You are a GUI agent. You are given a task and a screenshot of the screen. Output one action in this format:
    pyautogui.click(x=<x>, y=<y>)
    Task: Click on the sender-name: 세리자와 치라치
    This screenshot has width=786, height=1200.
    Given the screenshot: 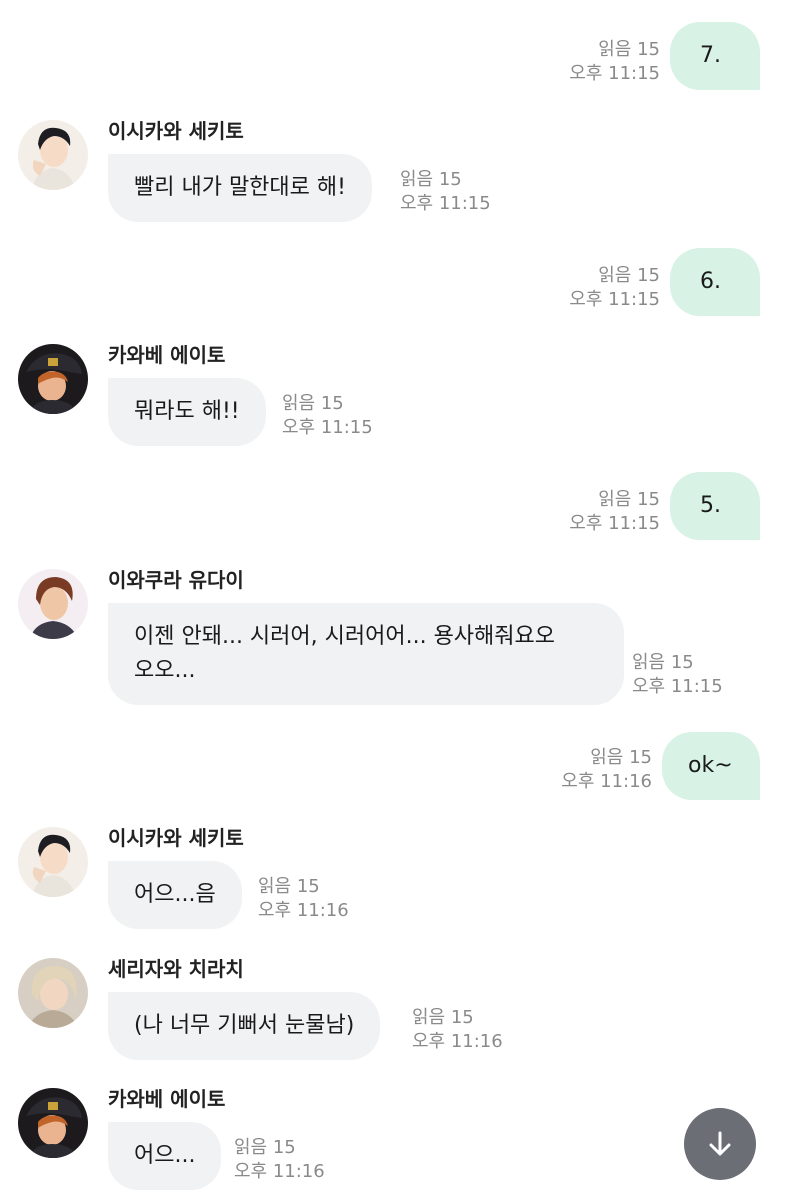 What is the action you would take?
    pyautogui.click(x=176, y=969)
    